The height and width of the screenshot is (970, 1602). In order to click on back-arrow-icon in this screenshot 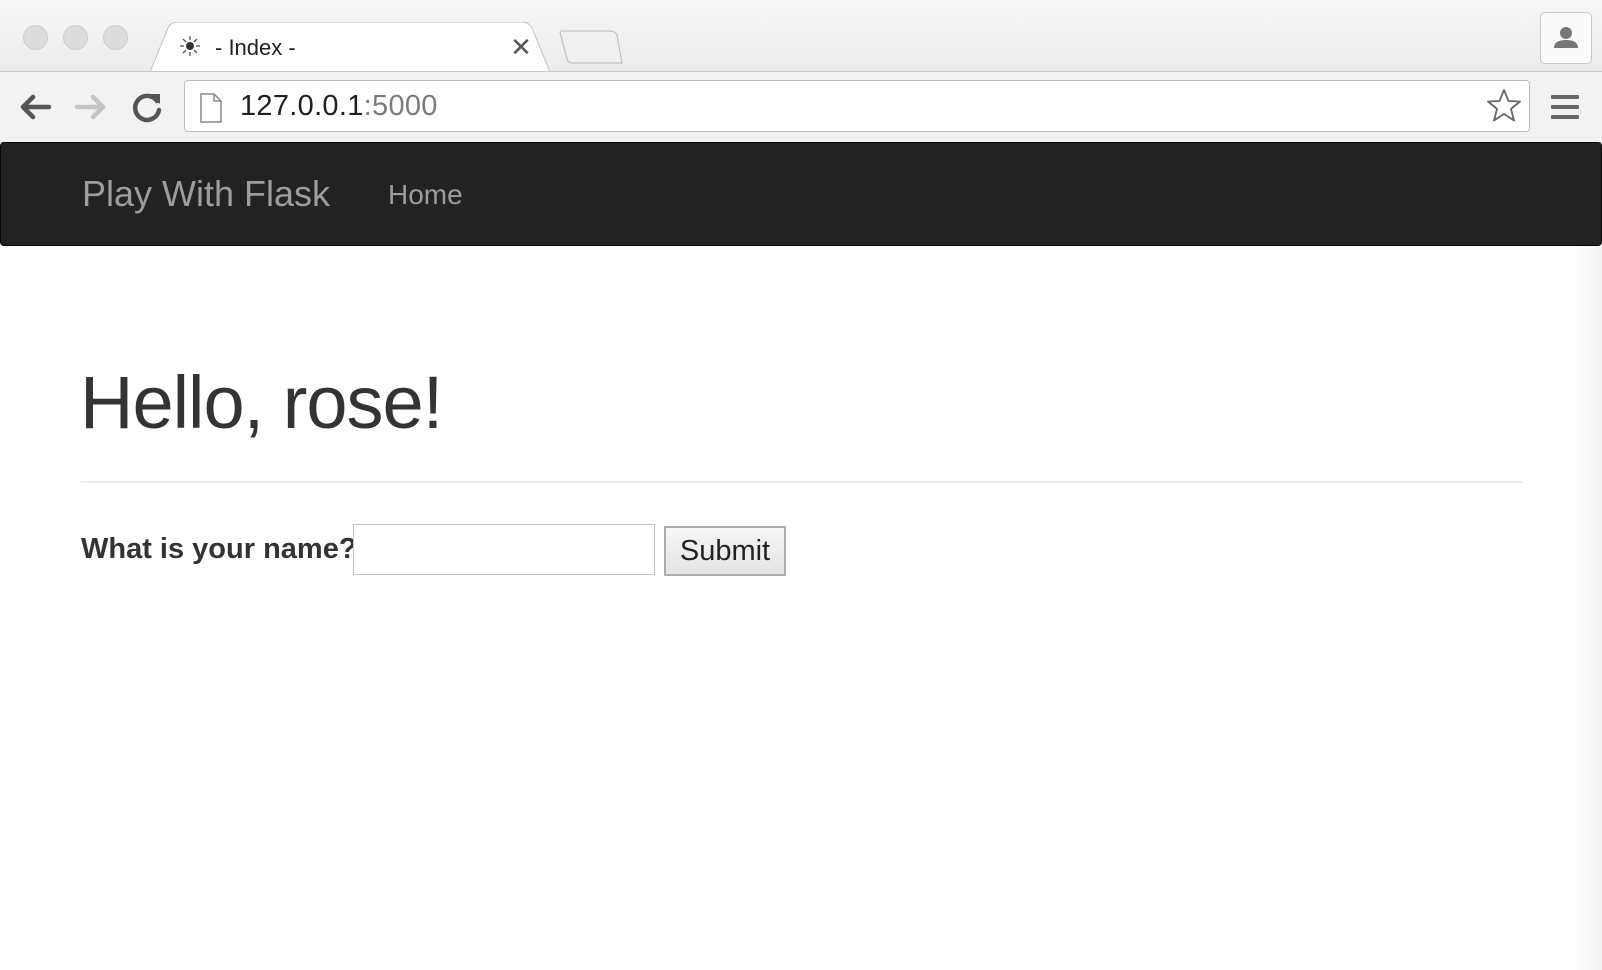, I will do `click(35, 107)`.